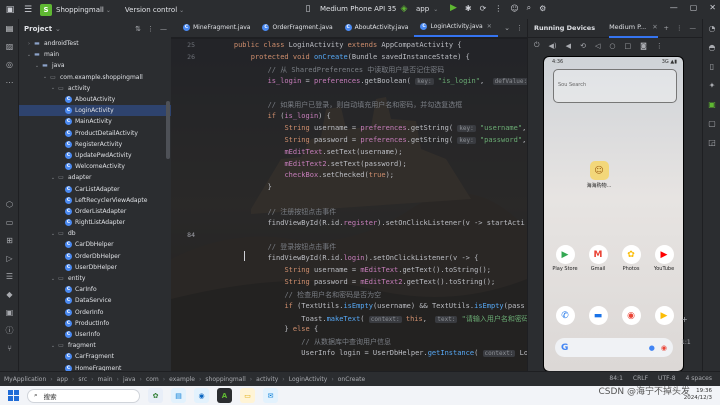 Image resolution: width=720 pixels, height=405 pixels. Describe the element at coordinates (105, 379) in the screenshot. I see `breadcrumb-item: main` at that location.